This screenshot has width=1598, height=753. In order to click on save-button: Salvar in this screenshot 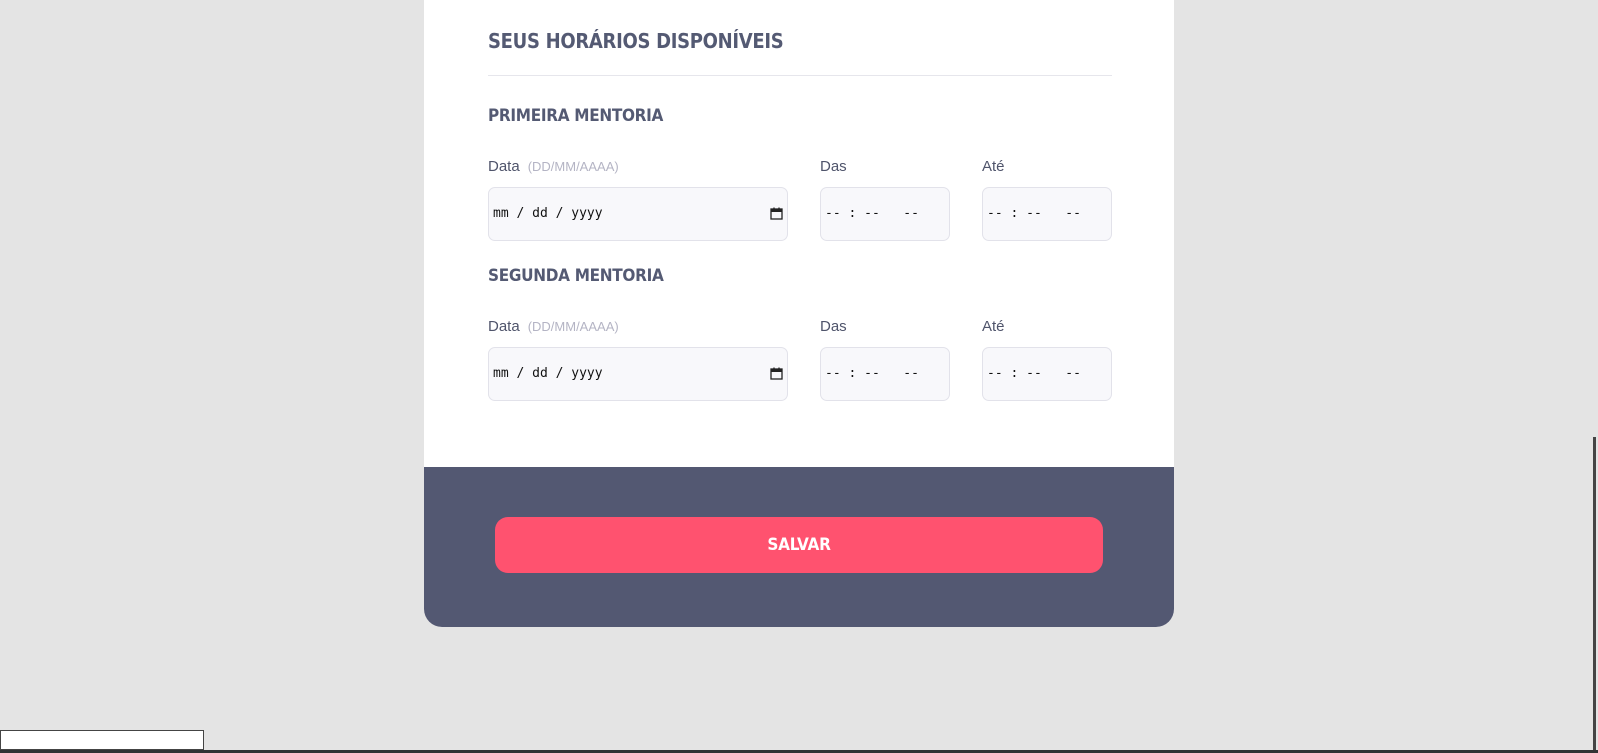, I will do `click(799, 545)`.